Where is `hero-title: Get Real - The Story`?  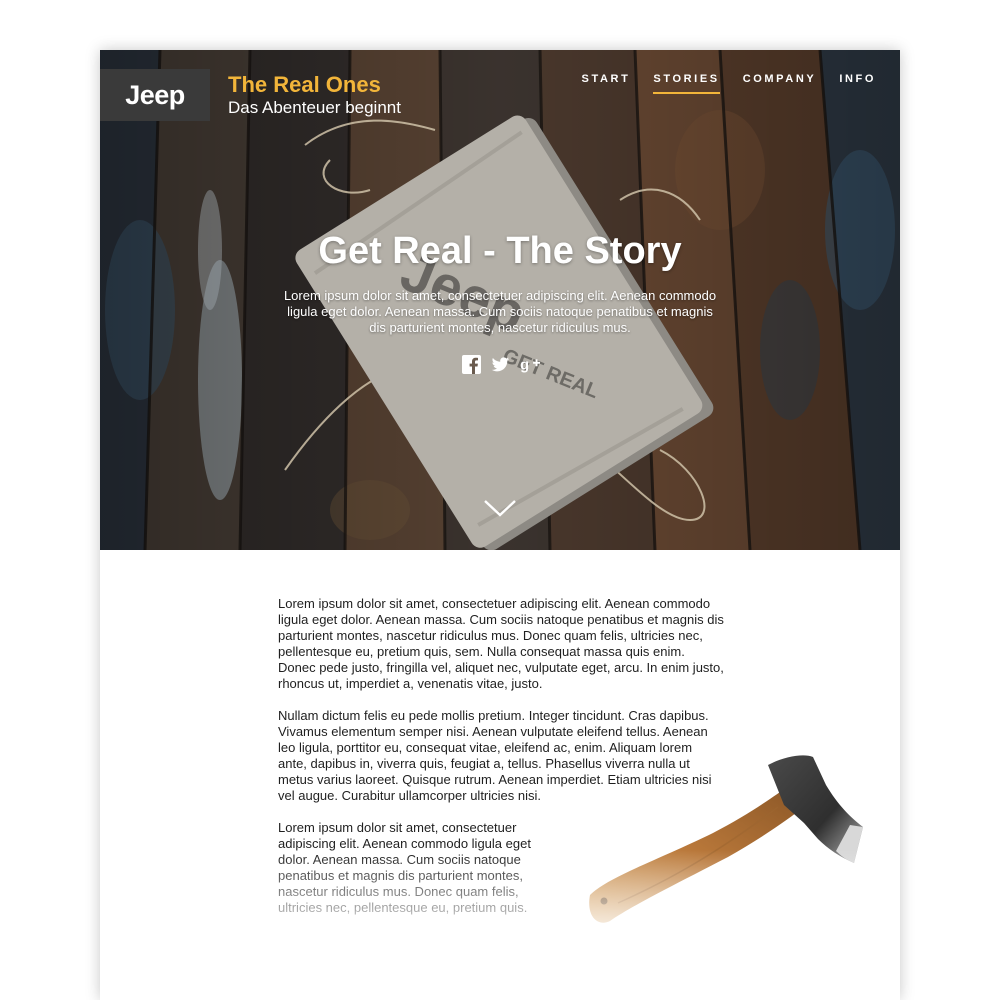
hero-title: Get Real - The Story is located at coordinates (500, 251).